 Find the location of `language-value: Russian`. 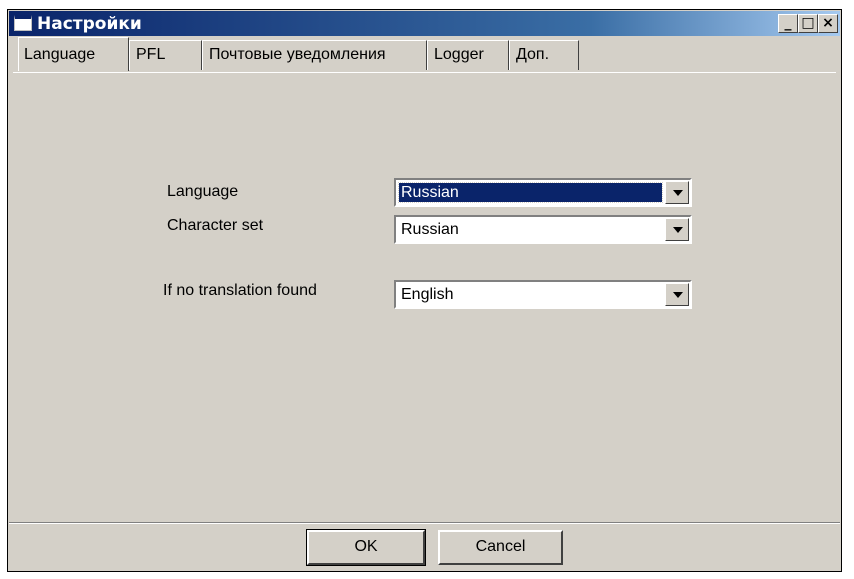

language-value: Russian is located at coordinates (530, 192).